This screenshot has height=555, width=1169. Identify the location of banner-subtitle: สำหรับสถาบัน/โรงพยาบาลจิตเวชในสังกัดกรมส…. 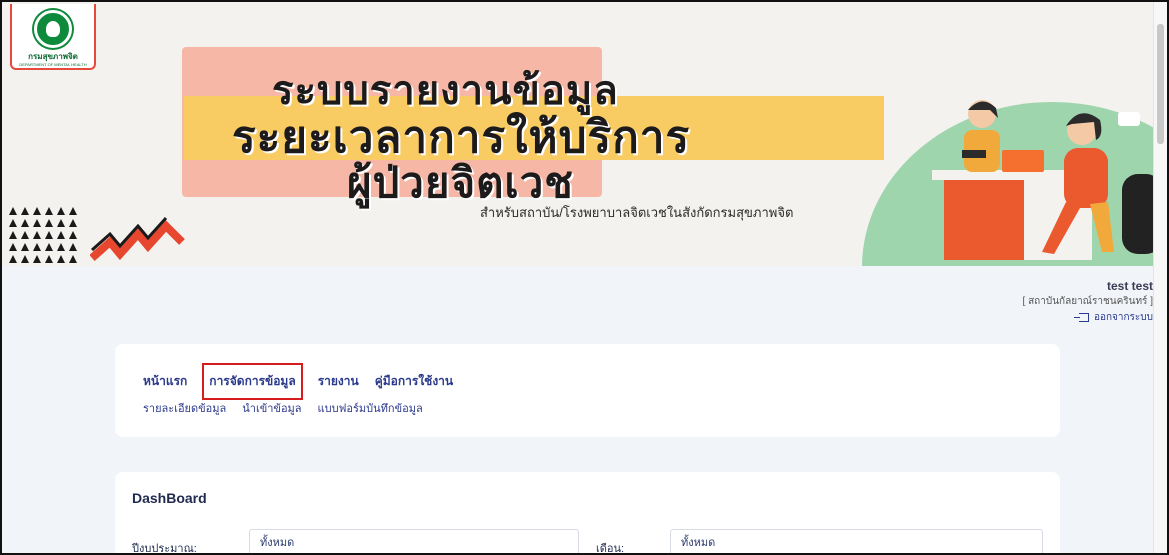
(637, 212).